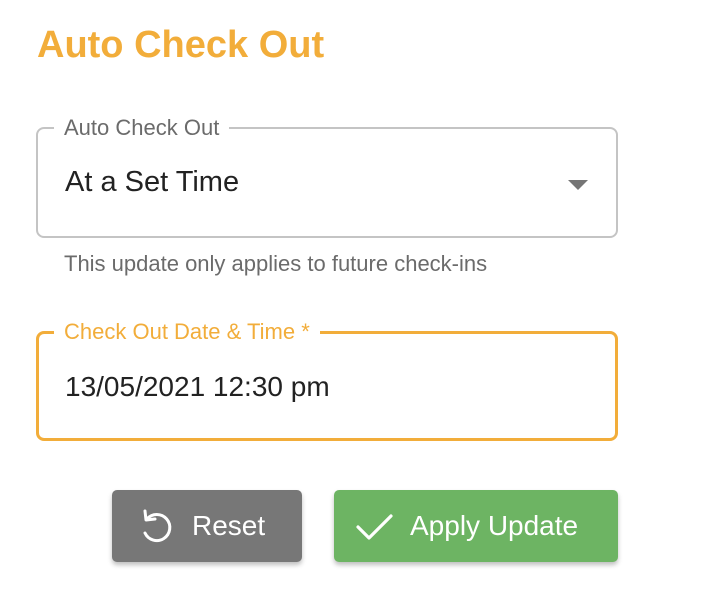 This screenshot has width=728, height=606. I want to click on auto-check-out-label: Auto Check Out, so click(142, 128).